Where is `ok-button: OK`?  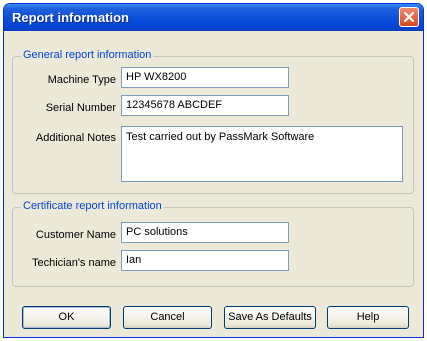
ok-button: OK is located at coordinates (66, 317).